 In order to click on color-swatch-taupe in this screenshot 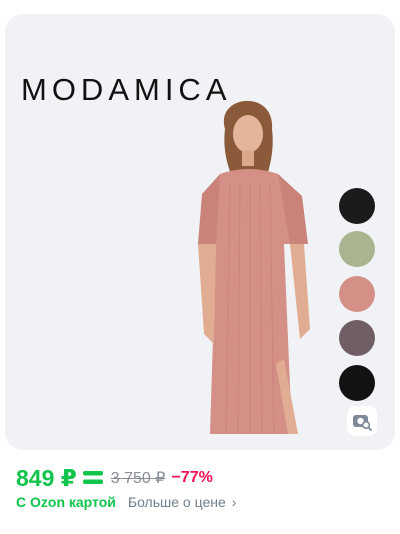, I will do `click(357, 338)`.